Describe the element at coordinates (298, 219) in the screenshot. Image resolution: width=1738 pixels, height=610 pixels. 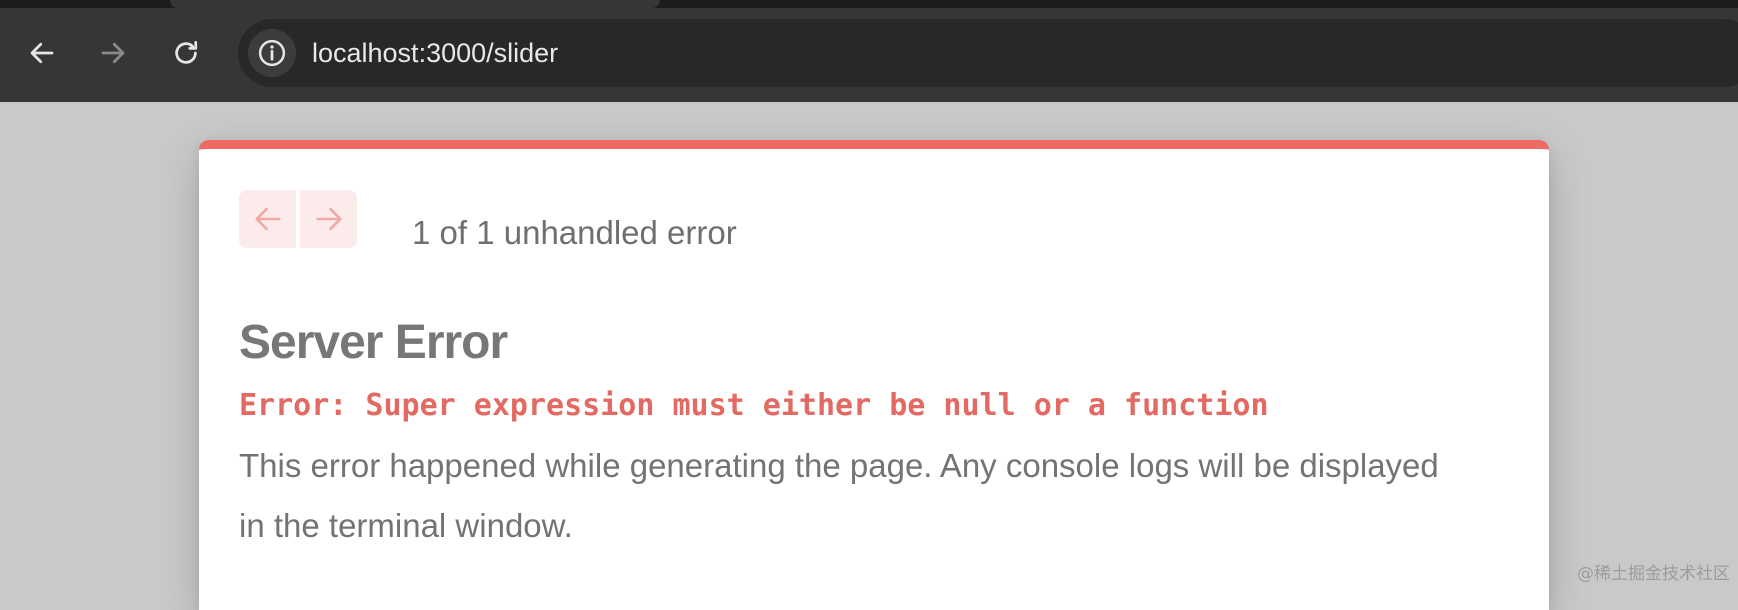
I see `error-pager` at that location.